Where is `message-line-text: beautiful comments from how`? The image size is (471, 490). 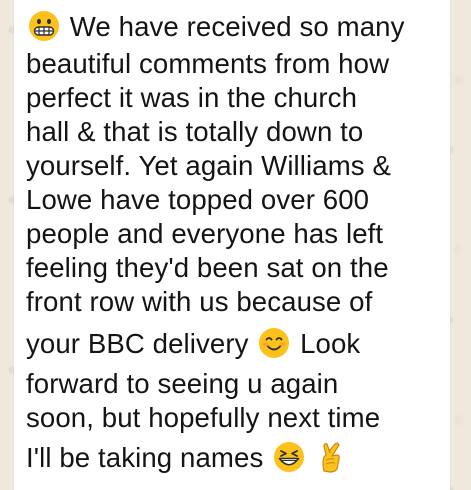 message-line-text: beautiful comments from how is located at coordinates (208, 63).